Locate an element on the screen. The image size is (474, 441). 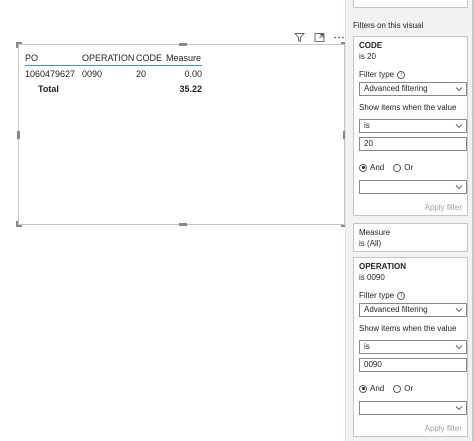
total-label: Total is located at coordinates (48, 88).